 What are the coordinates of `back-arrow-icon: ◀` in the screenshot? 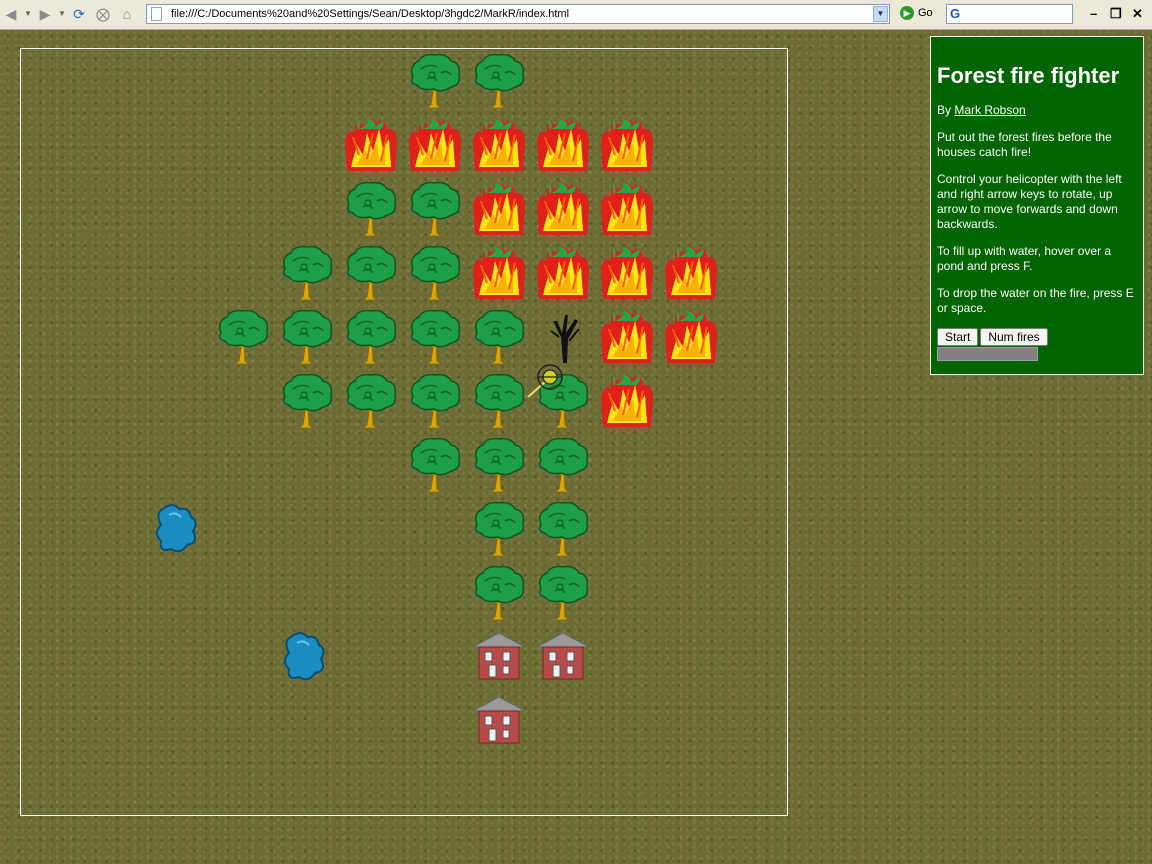 It's located at (11, 14).